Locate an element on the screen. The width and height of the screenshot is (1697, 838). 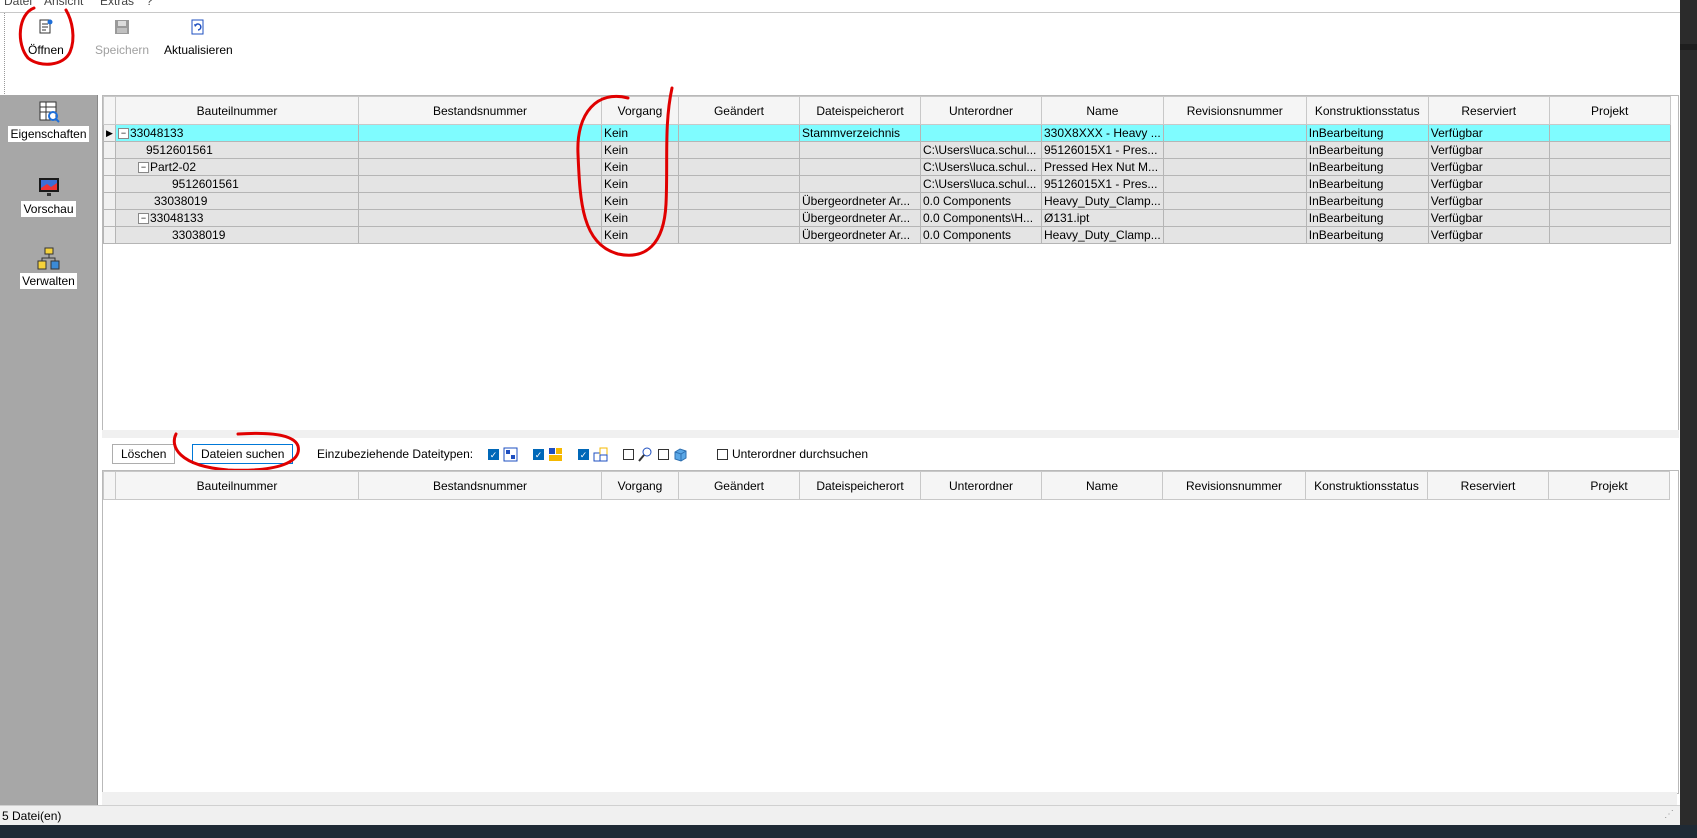
drawing-file-icon is located at coordinates (645, 454).